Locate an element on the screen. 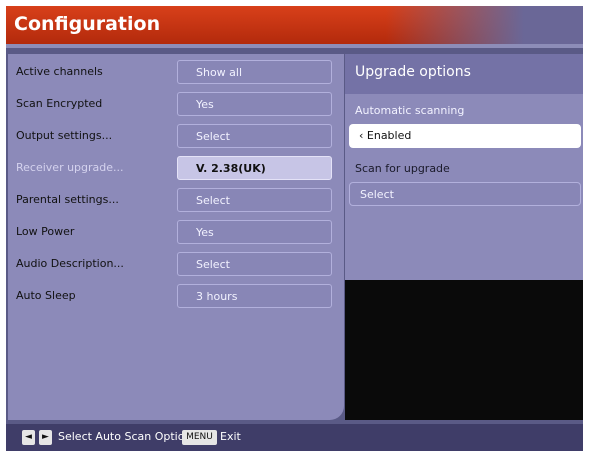  setting-row-audio-description: Audio Description... Select is located at coordinates (177, 264).